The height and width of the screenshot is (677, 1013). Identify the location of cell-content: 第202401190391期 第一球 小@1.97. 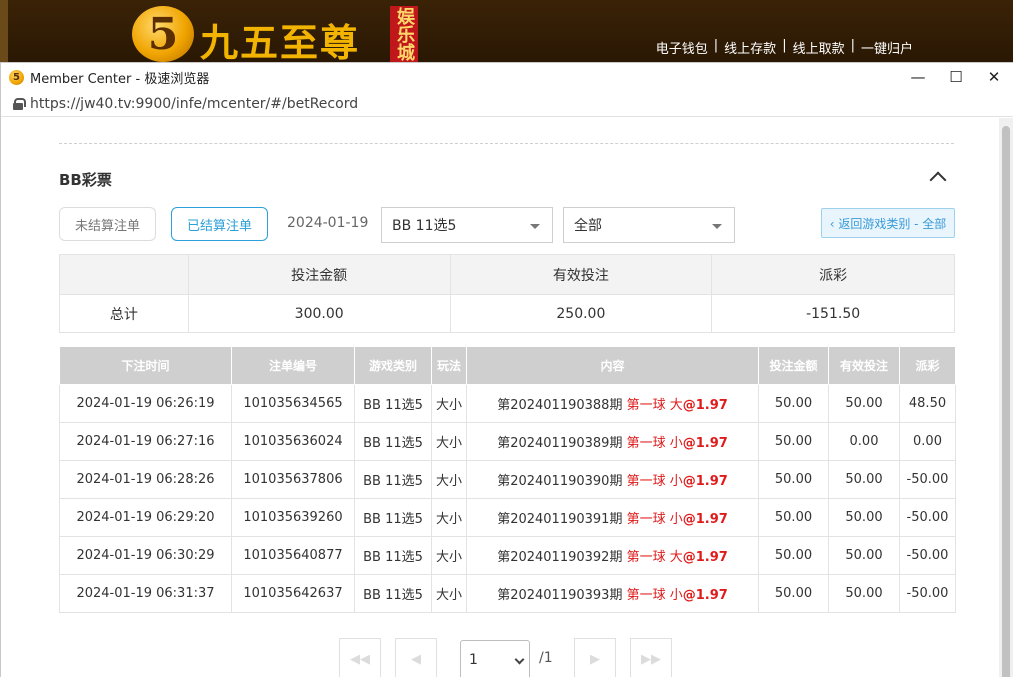
(612, 517).